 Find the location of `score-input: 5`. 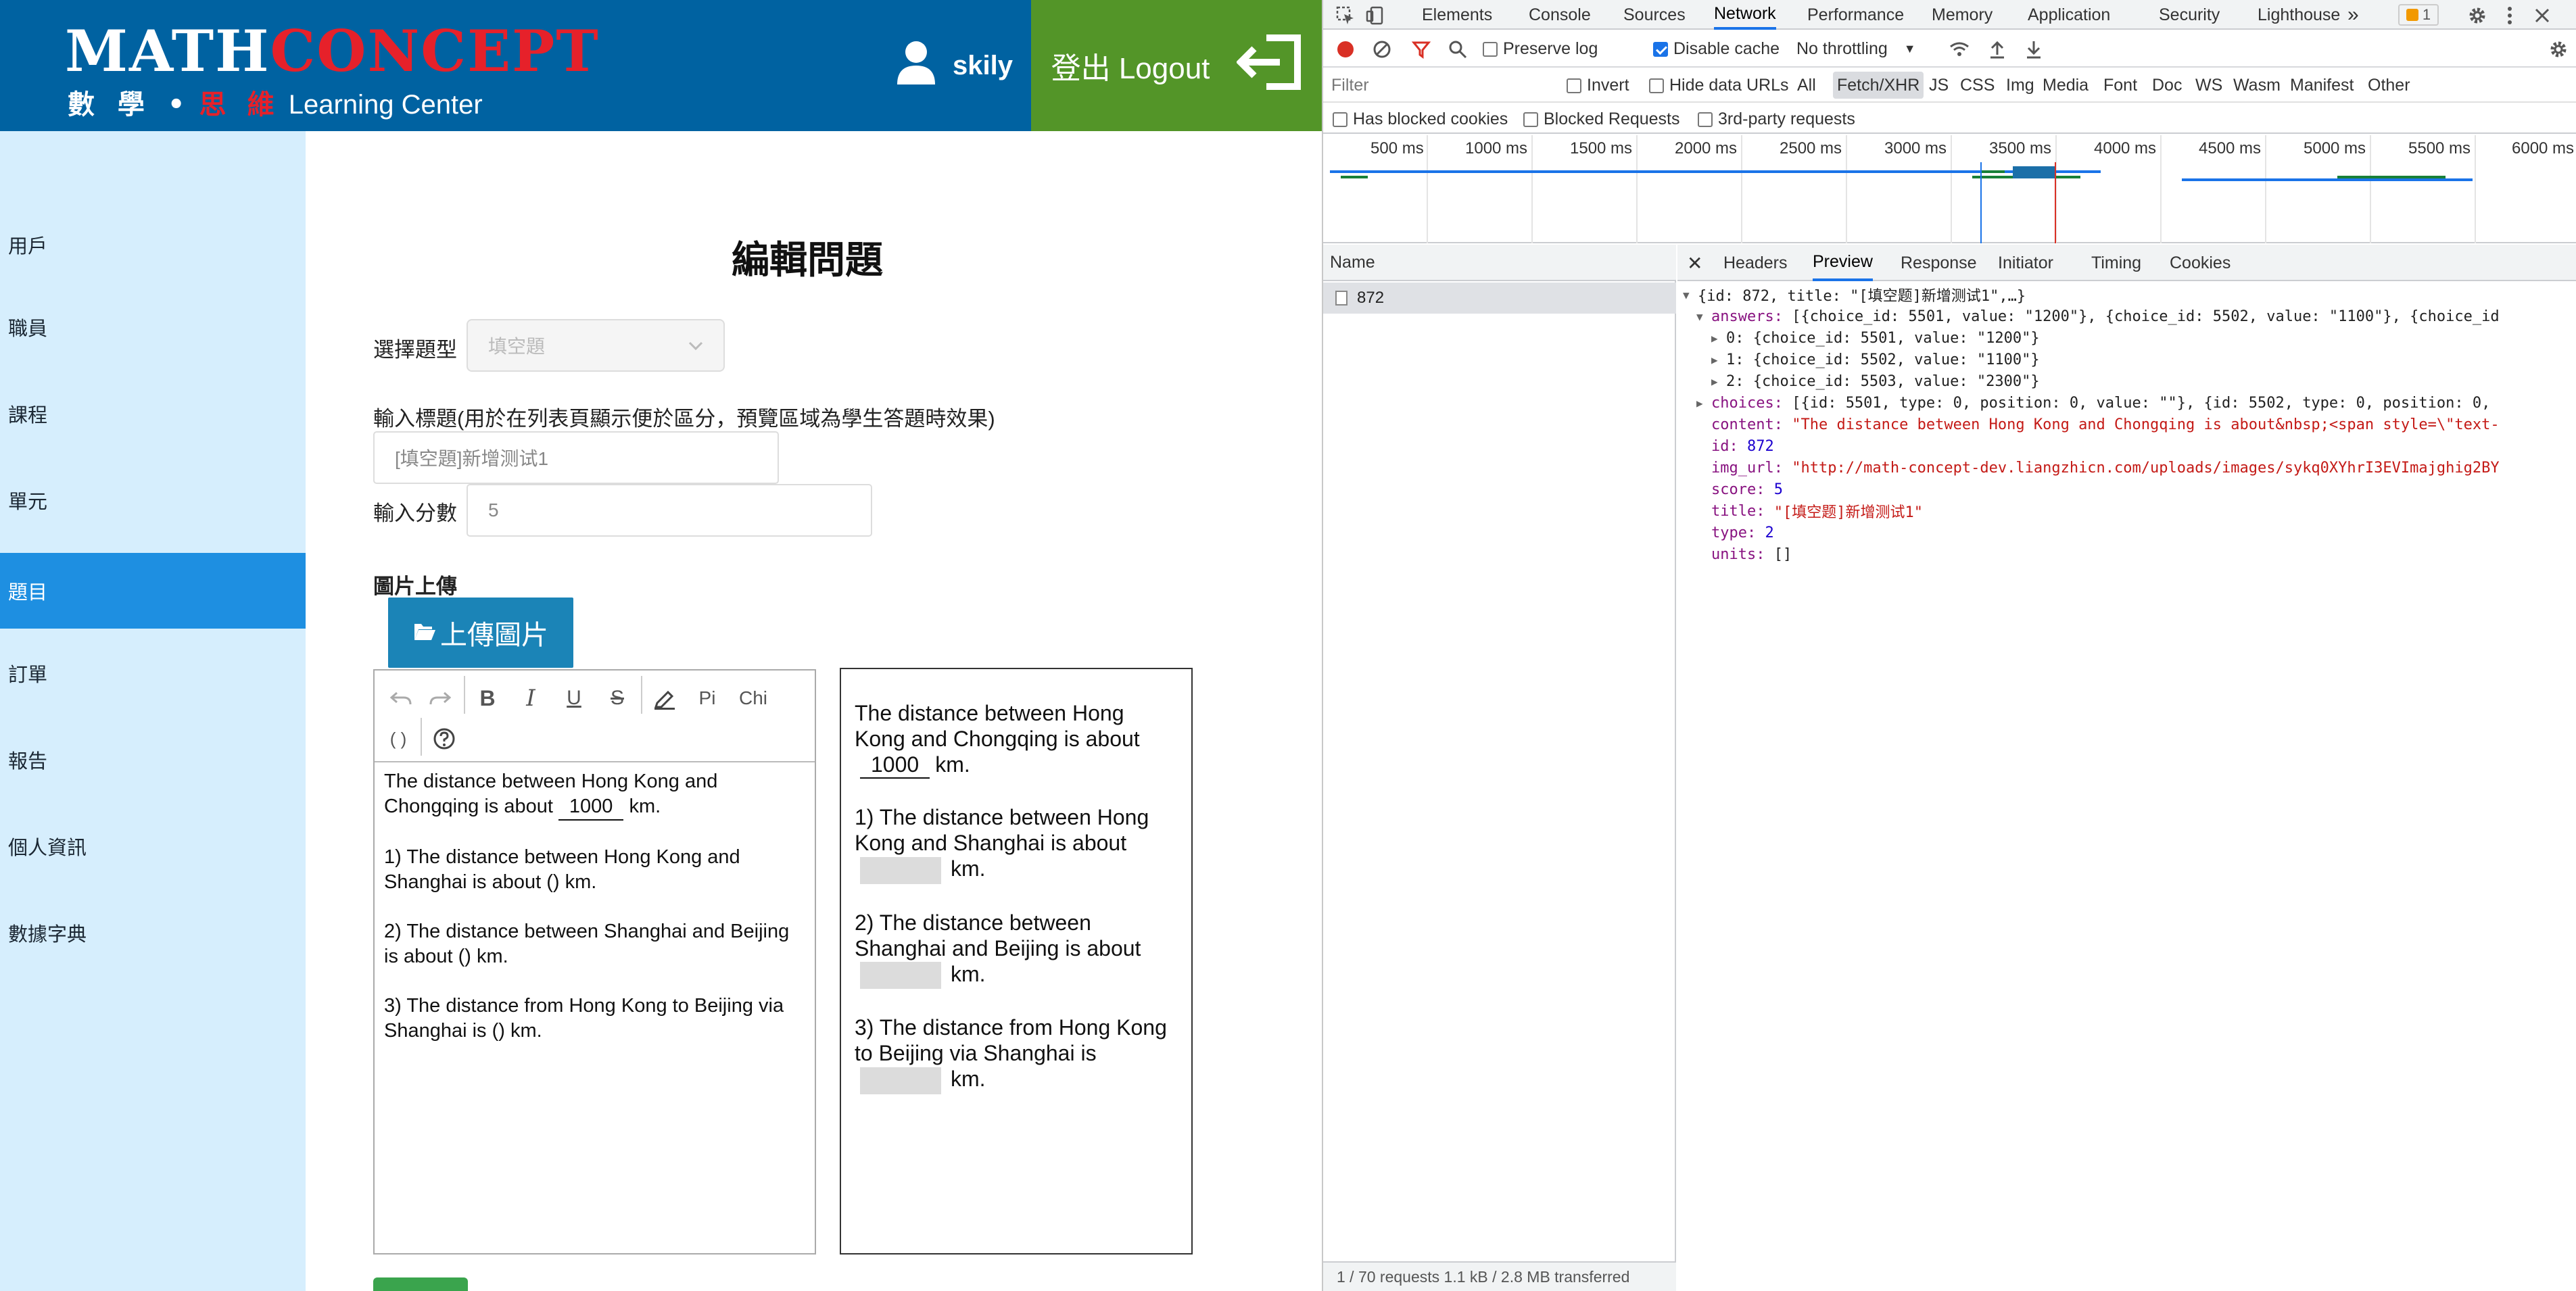

score-input: 5 is located at coordinates (669, 510).